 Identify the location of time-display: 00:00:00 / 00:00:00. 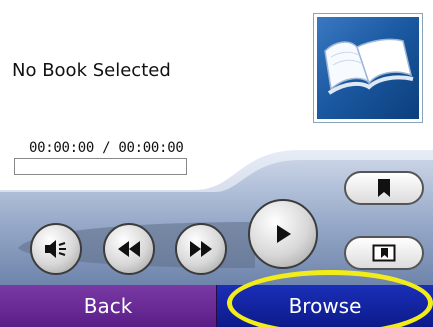
(106, 148).